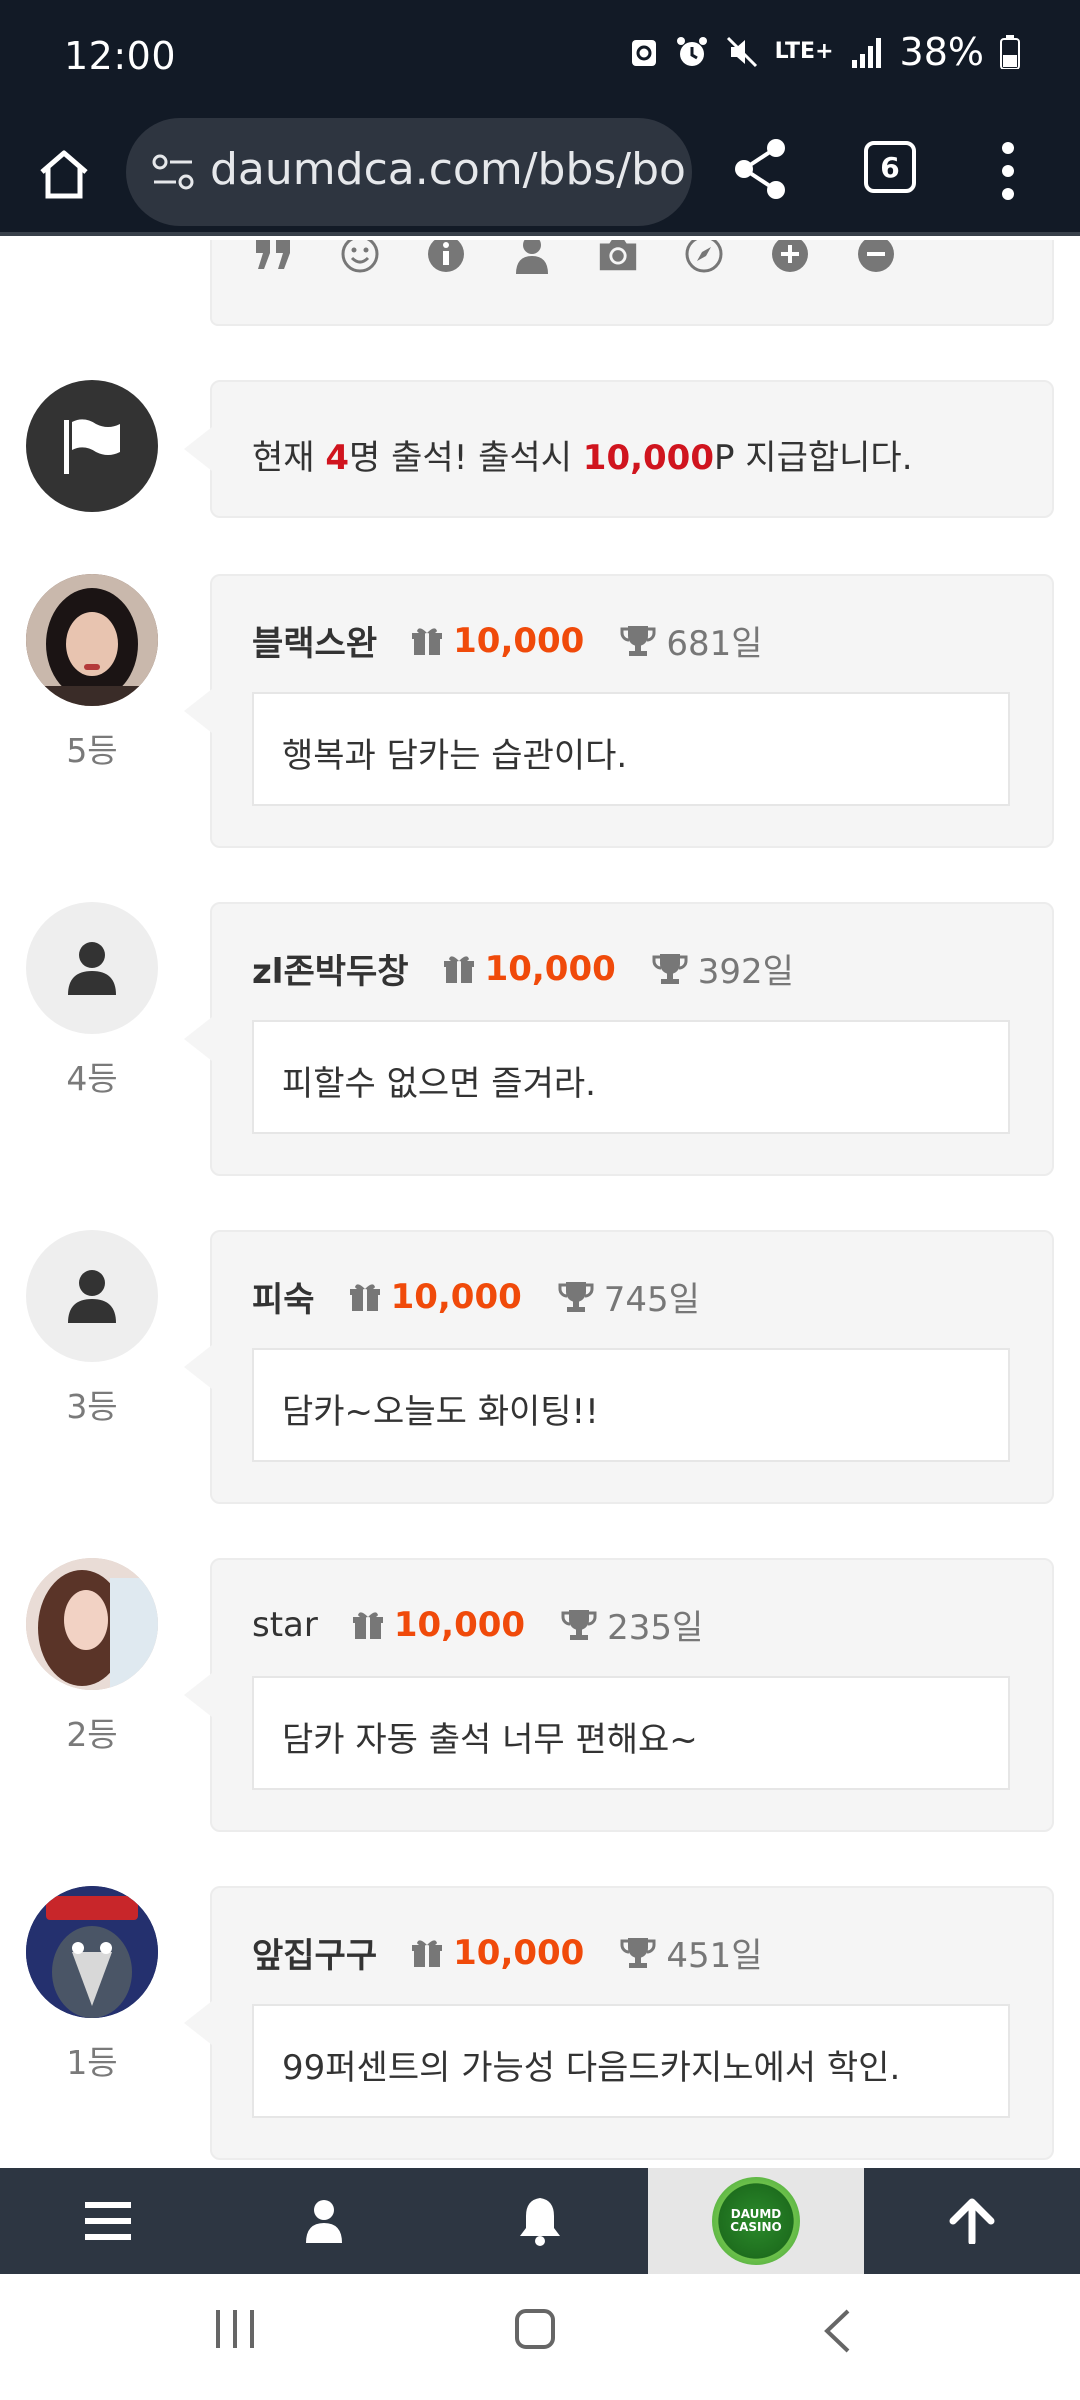 The image size is (1080, 2400). Describe the element at coordinates (92, 2062) in the screenshot. I see `rank-label: 1등` at that location.